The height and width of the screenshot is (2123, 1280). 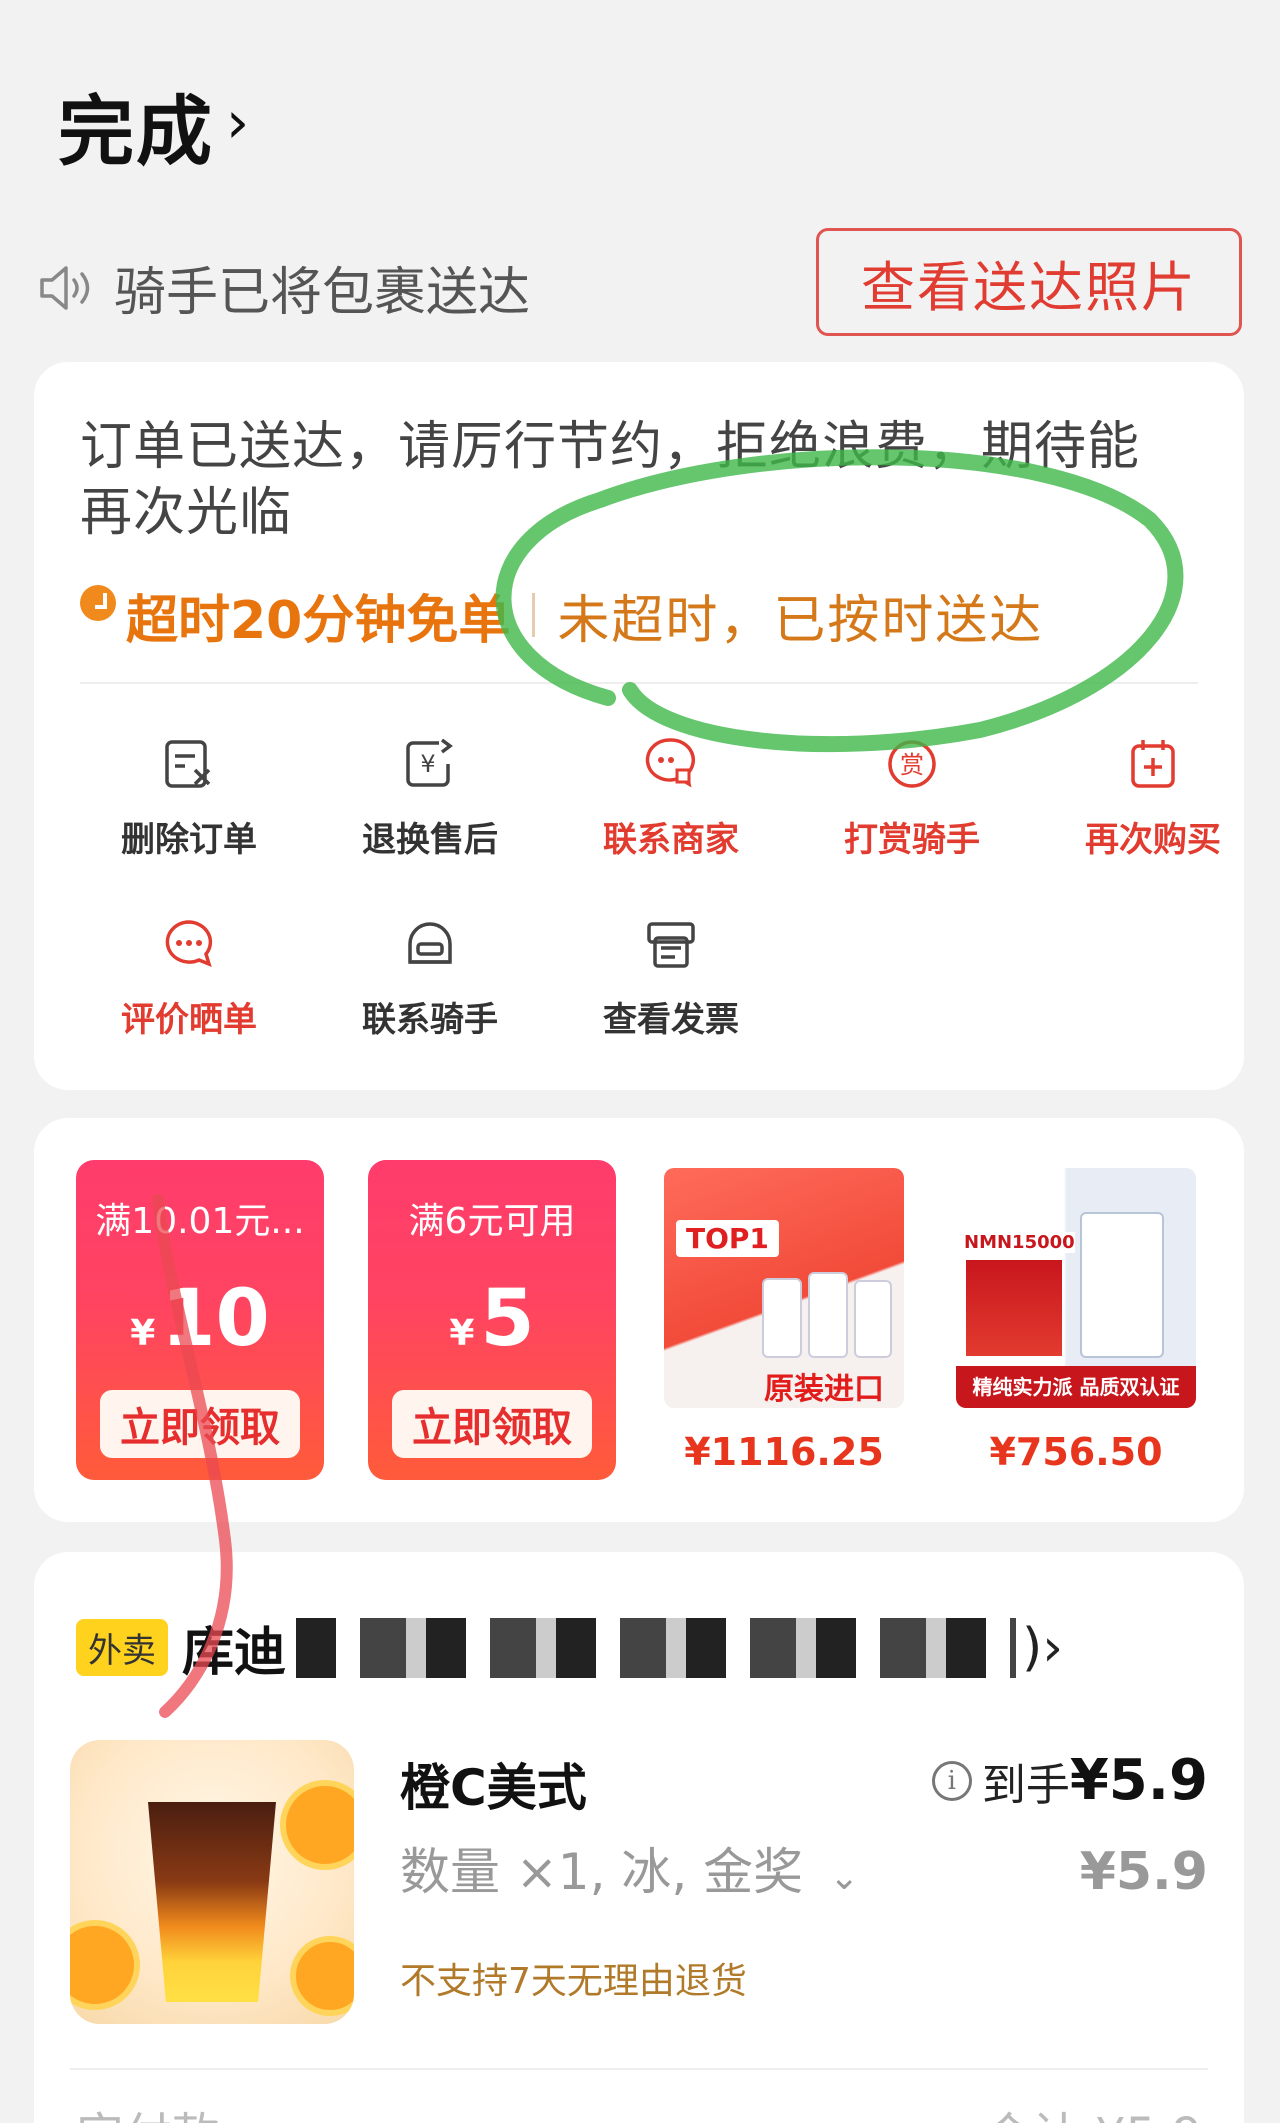 I want to click on item-original-price: ¥5.9, so click(x=1143, y=1872).